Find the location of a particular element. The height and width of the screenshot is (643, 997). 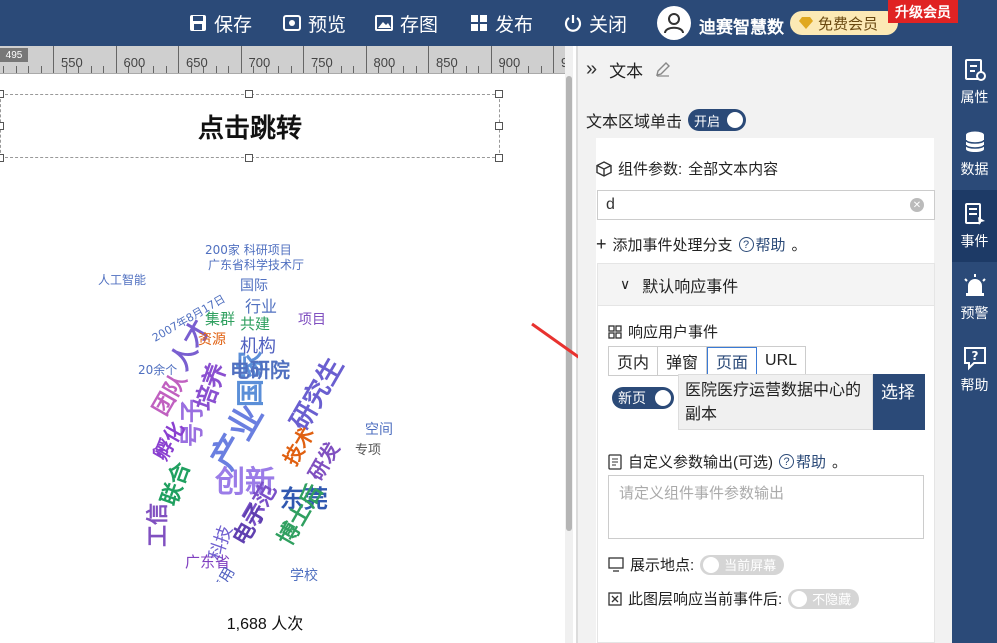

word-cloud-word: 国际 is located at coordinates (254, 286).